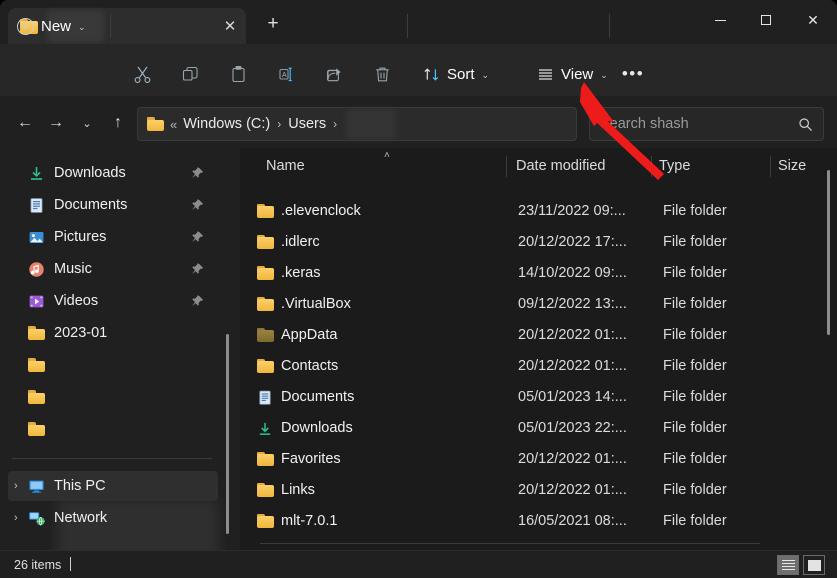 The height and width of the screenshot is (578, 837). What do you see at coordinates (52, 26) in the screenshot?
I see `new-button: New ⌄` at bounding box center [52, 26].